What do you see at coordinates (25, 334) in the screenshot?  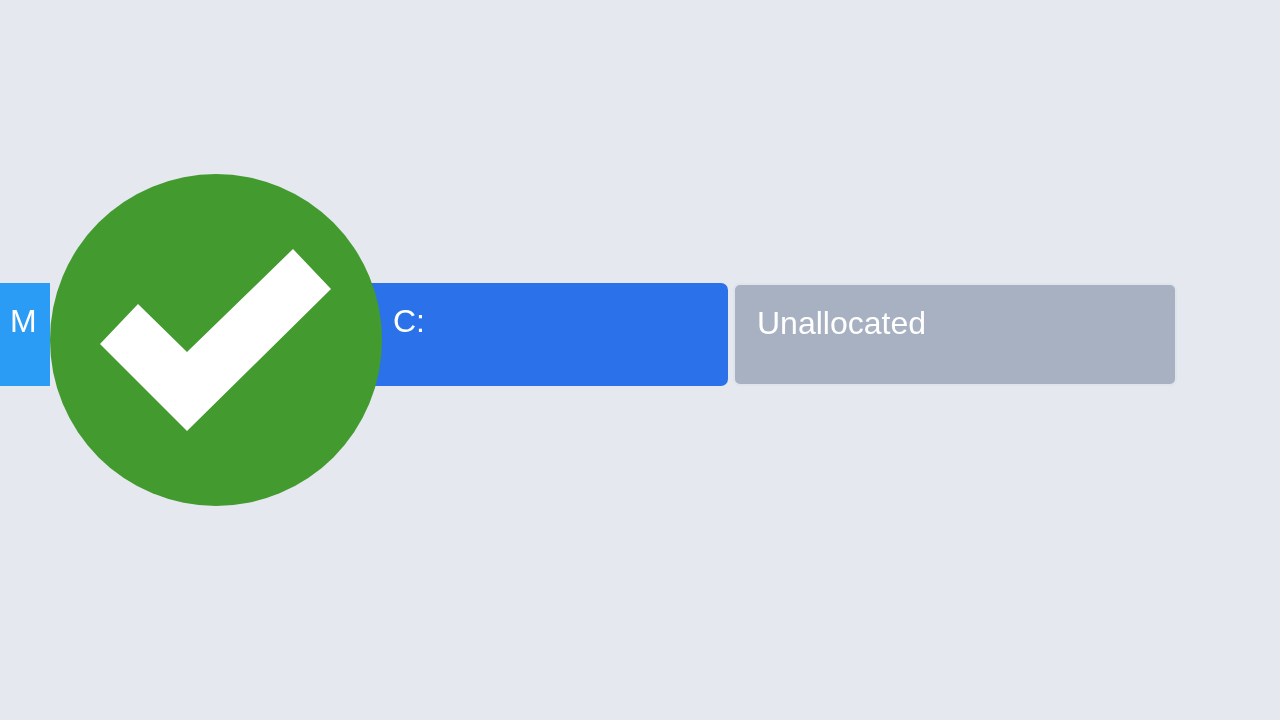 I see `partition-segment: M` at bounding box center [25, 334].